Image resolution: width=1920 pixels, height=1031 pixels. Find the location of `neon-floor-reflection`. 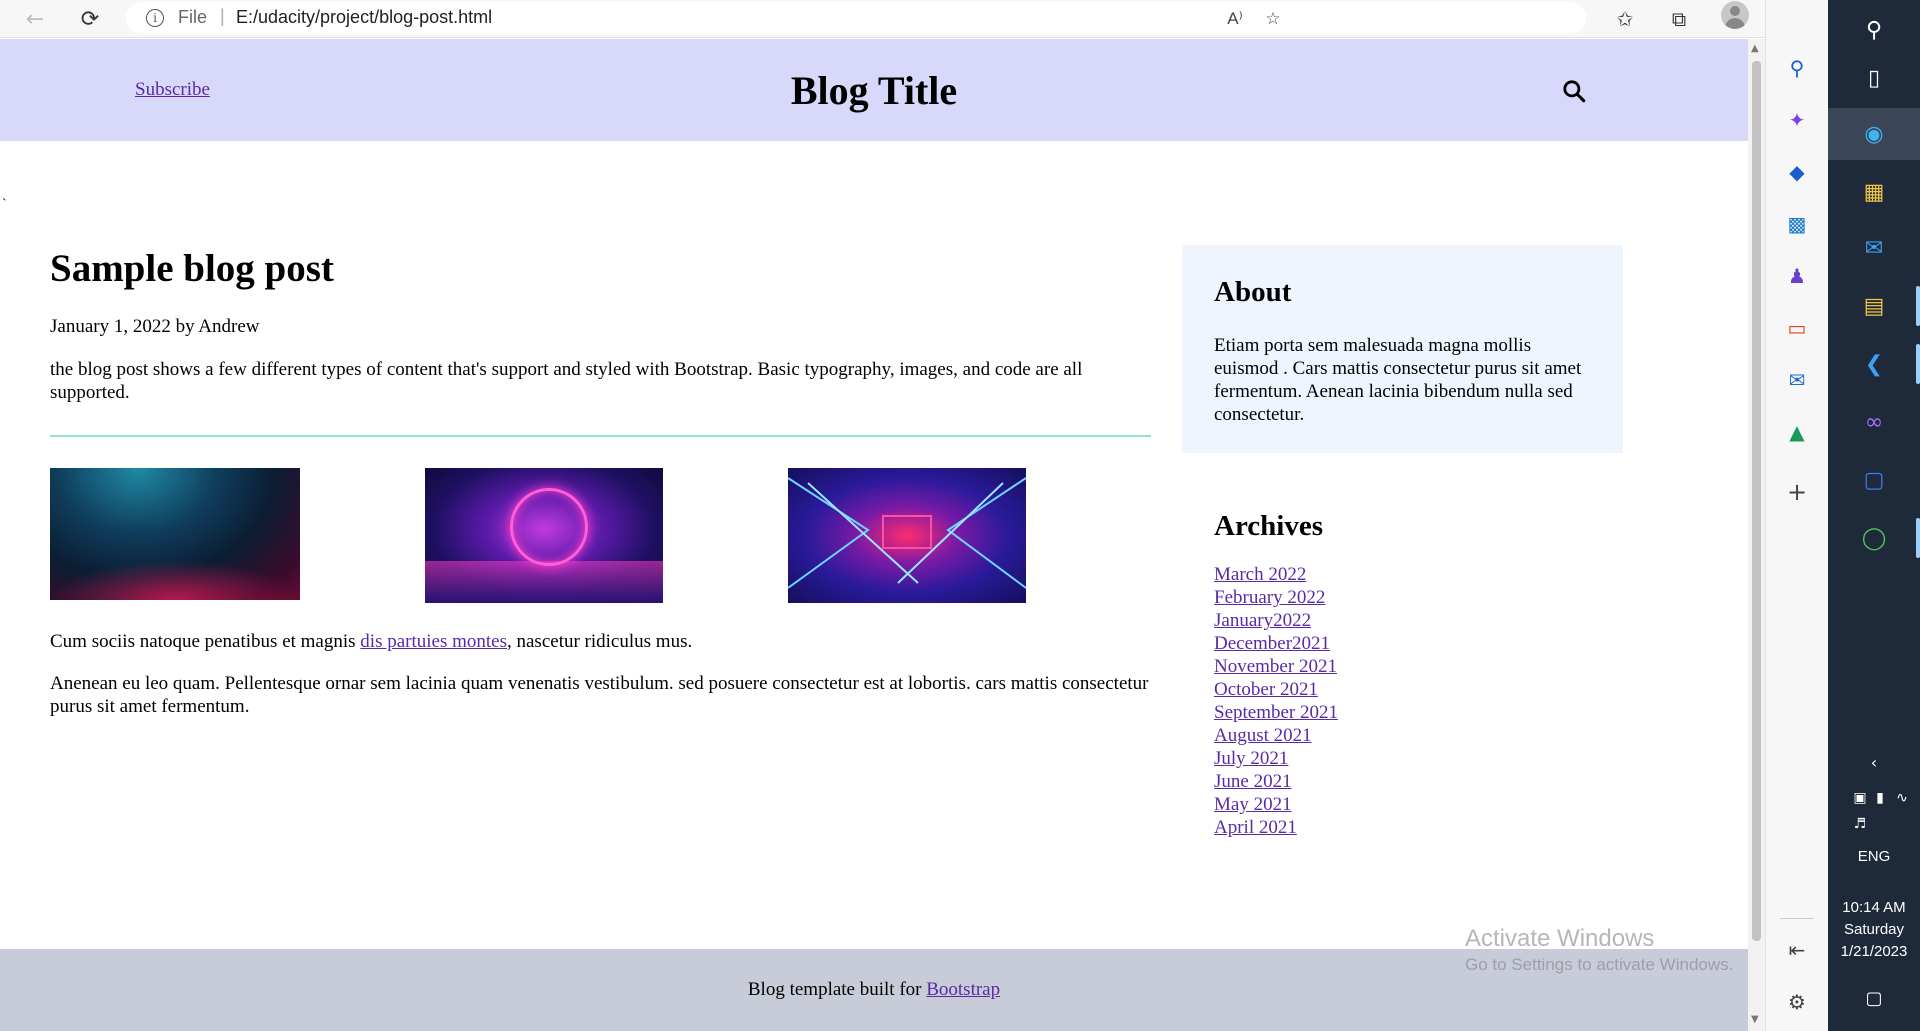

neon-floor-reflection is located at coordinates (544, 582).